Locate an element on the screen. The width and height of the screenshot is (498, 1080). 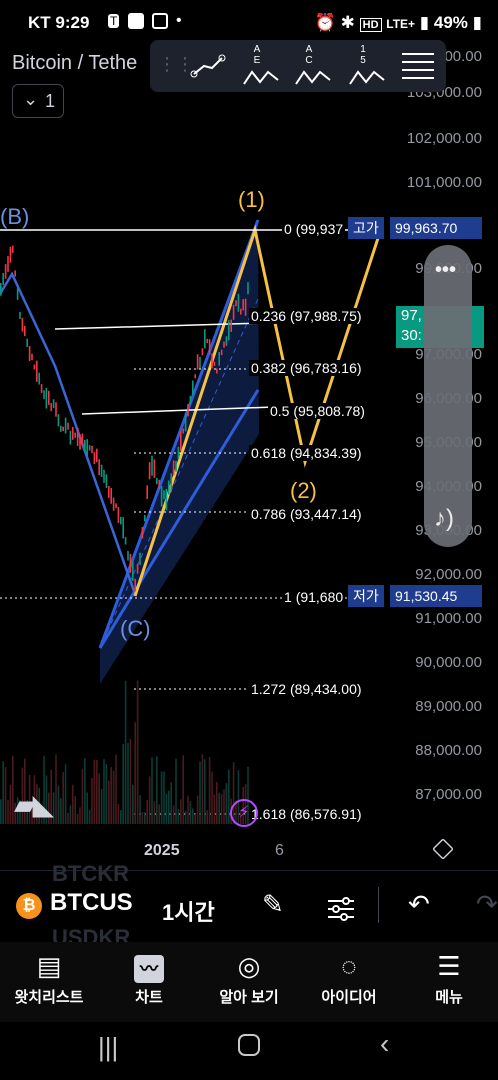
status-carrier-time: KT 9:29 is located at coordinates (58, 23).